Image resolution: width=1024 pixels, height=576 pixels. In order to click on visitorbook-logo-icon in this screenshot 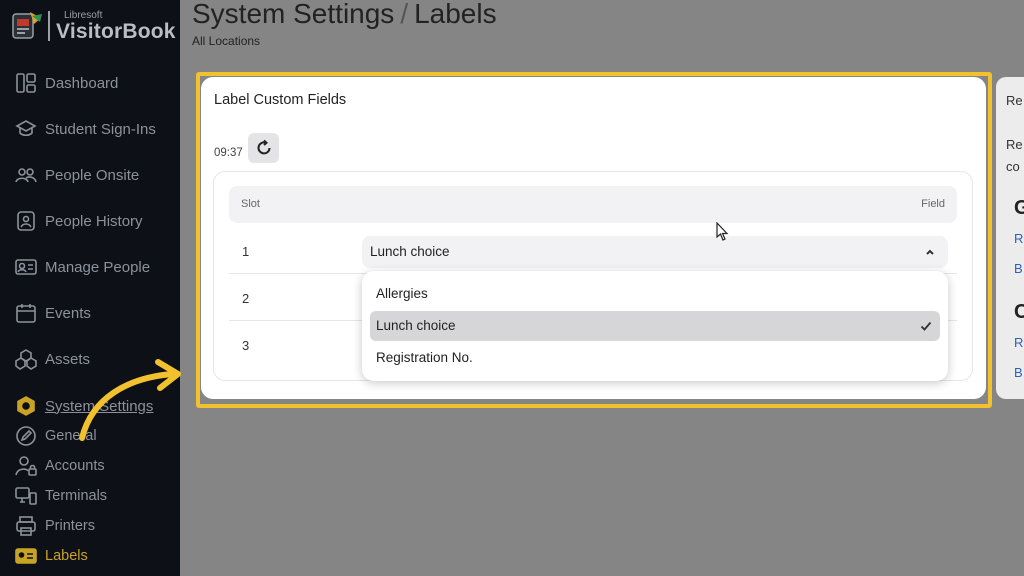, I will do `click(27, 25)`.